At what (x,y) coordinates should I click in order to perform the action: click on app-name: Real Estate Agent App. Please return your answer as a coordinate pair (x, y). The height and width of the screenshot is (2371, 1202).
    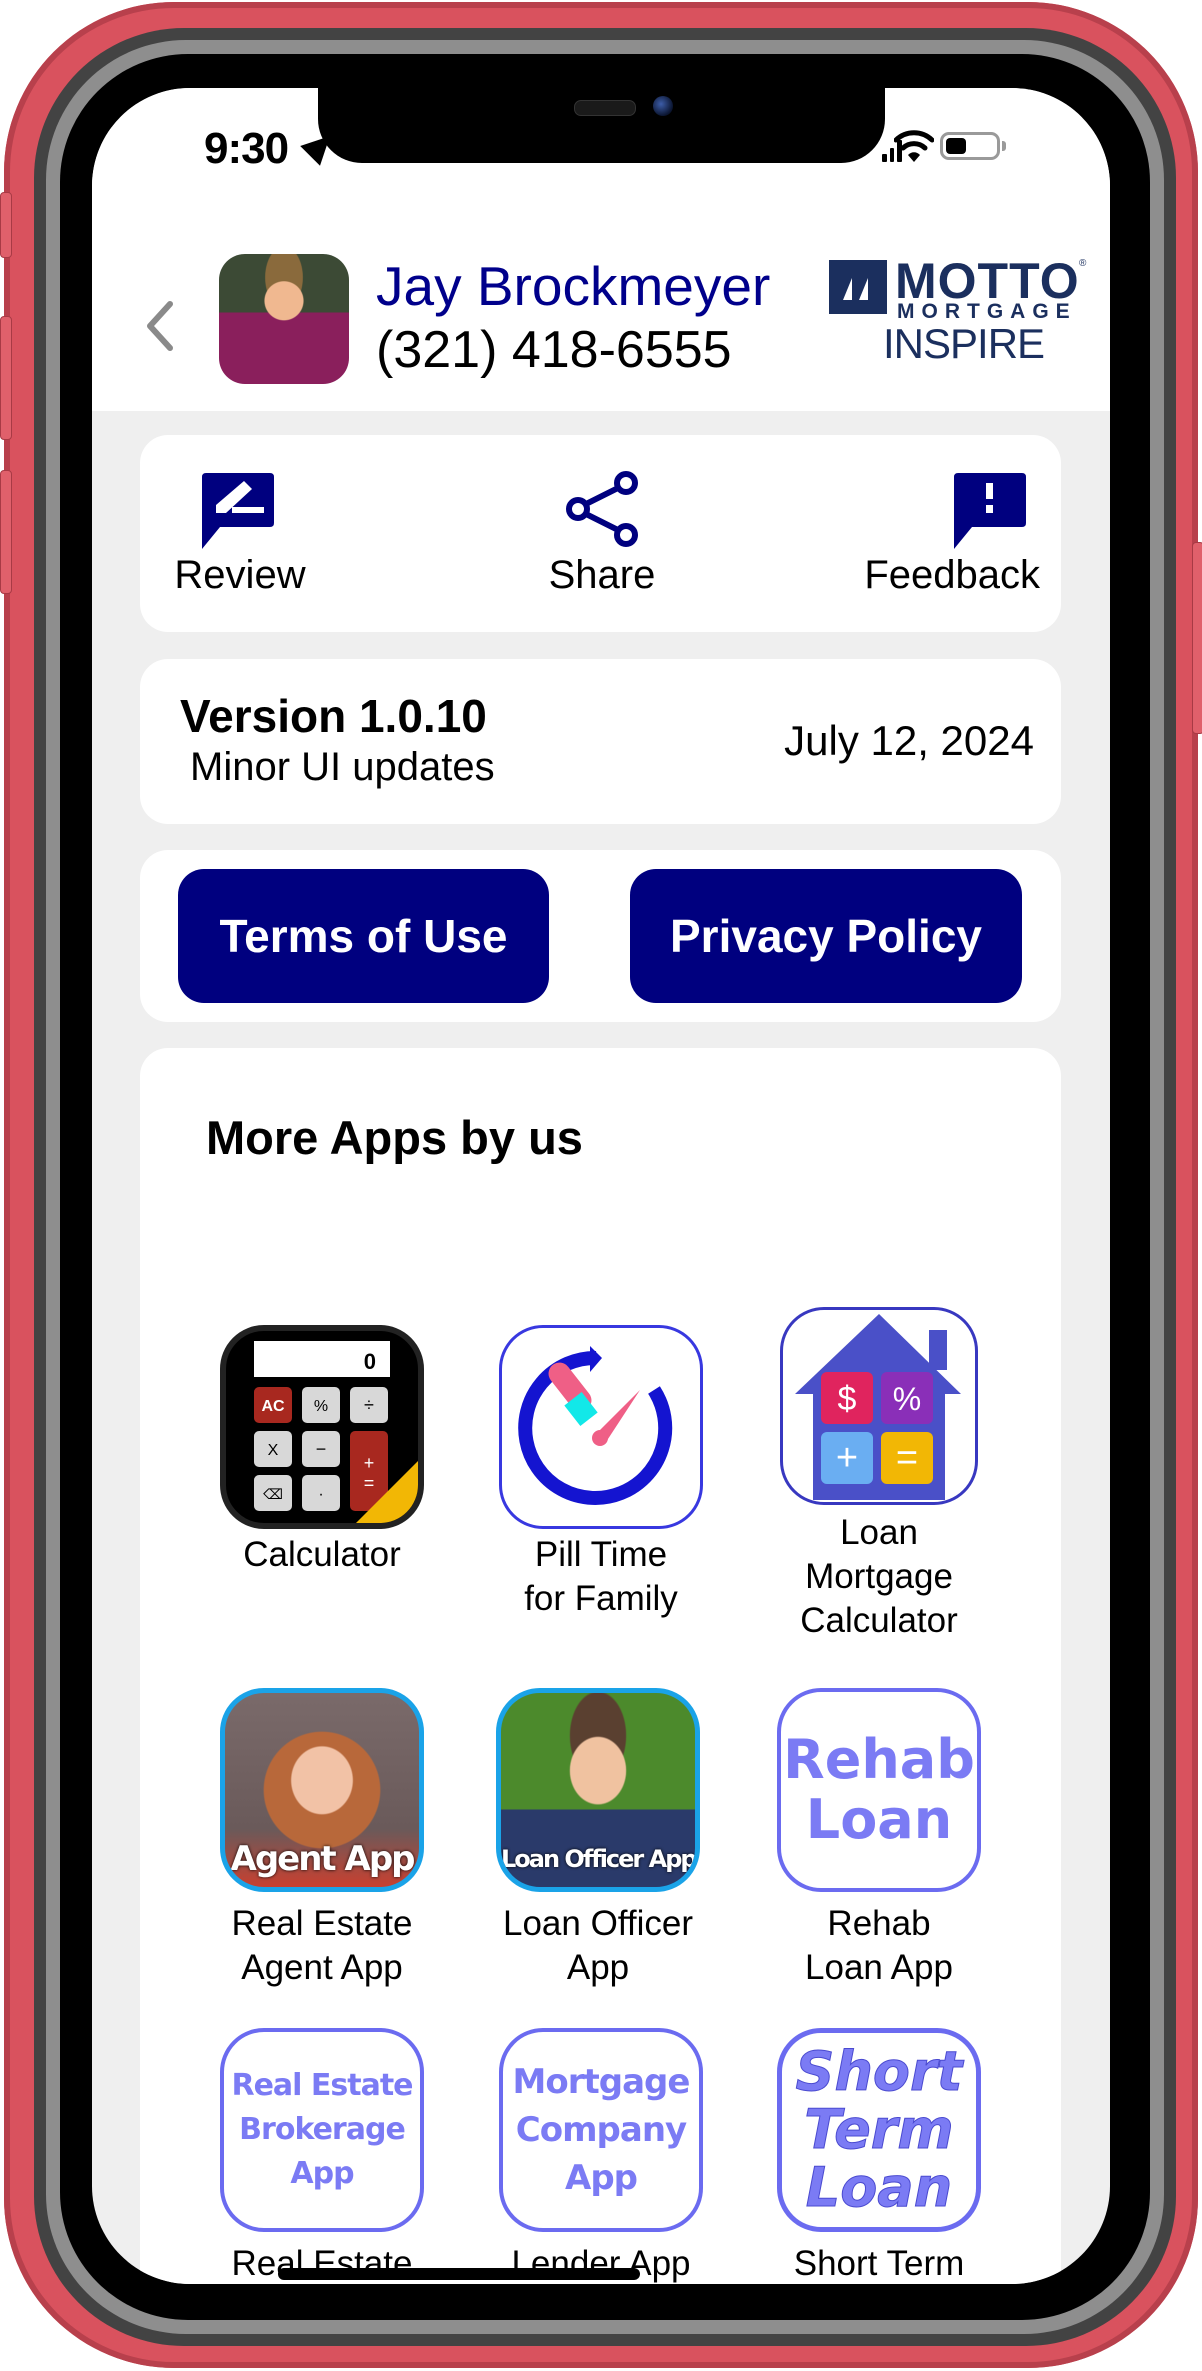
    Looking at the image, I should click on (322, 1945).